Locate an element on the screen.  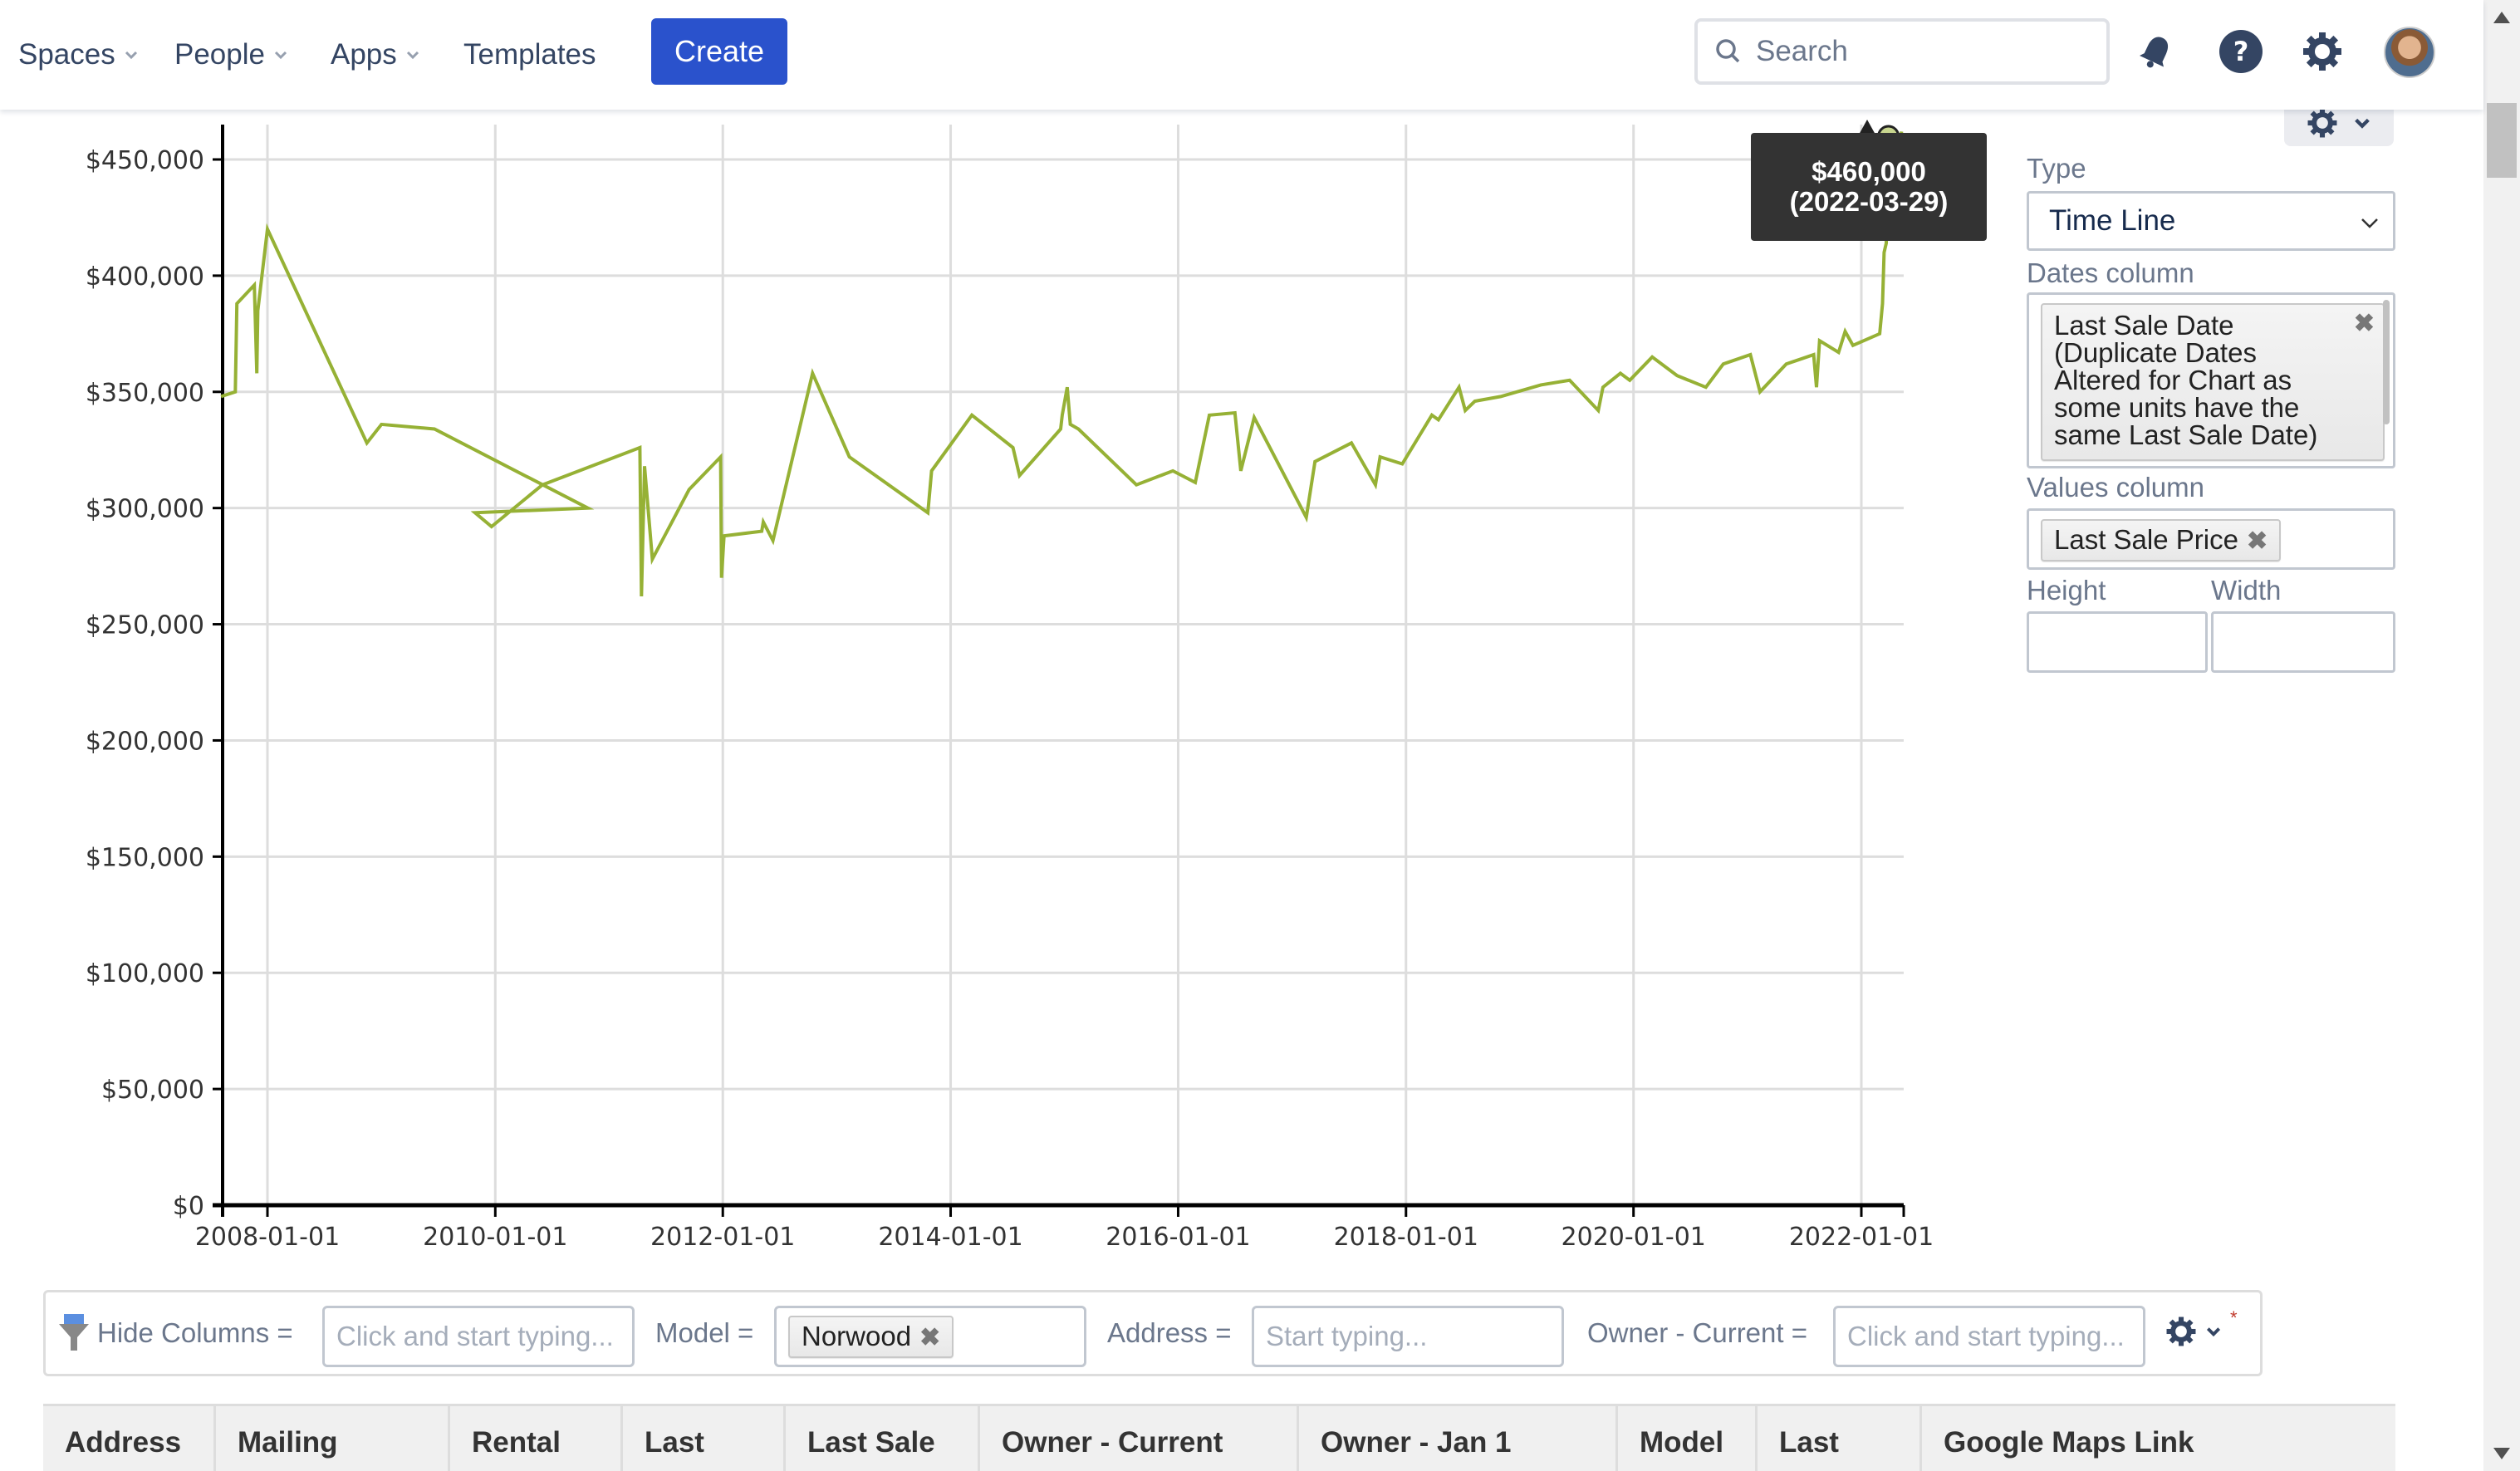
type-label: Type is located at coordinates (2056, 168).